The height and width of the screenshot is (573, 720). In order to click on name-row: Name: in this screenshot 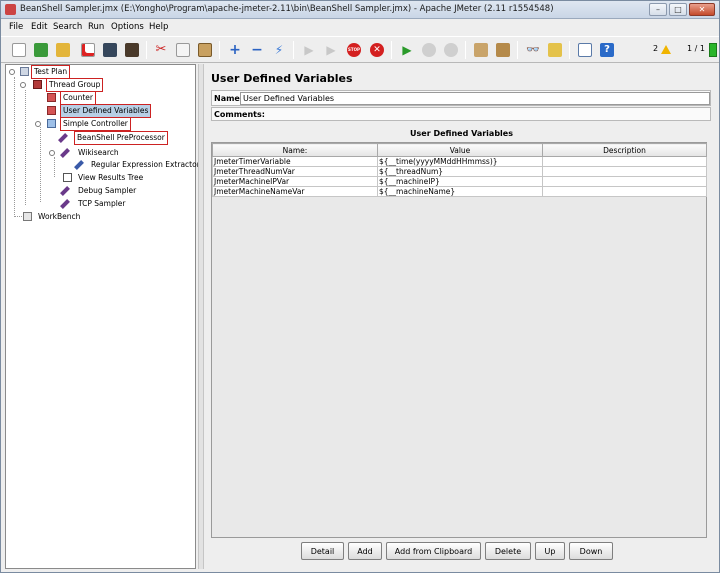, I will do `click(461, 98)`.